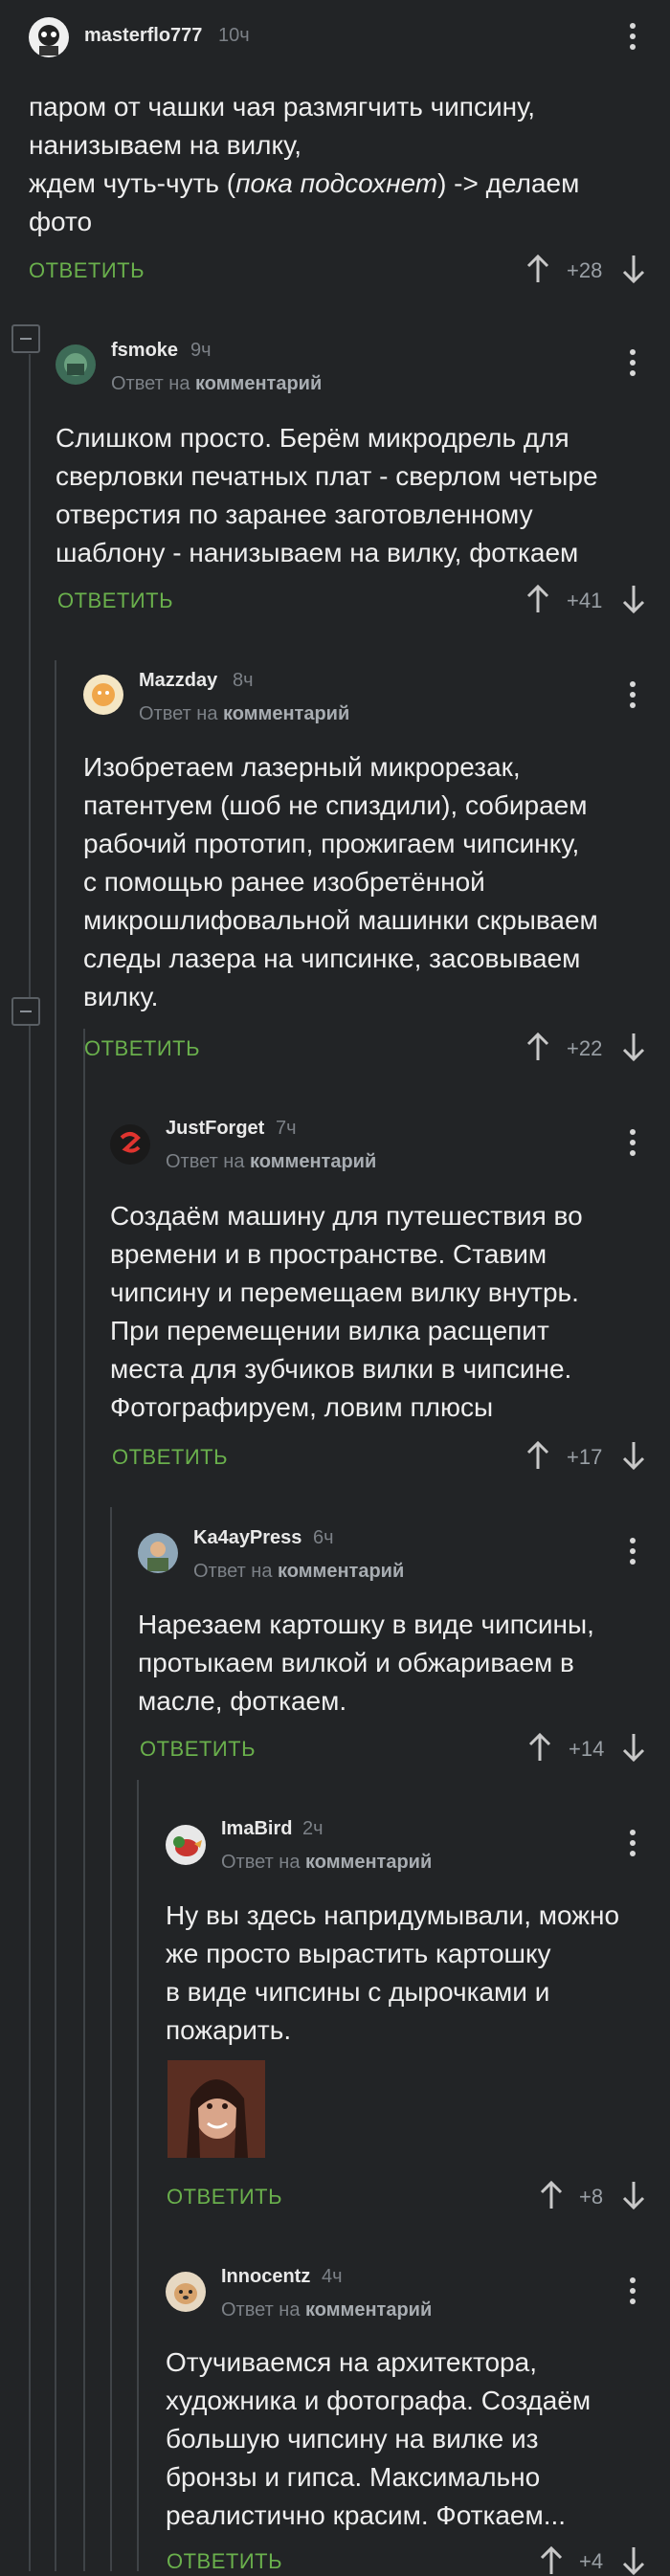  I want to click on comment-text-line: Создаём машину для путешествия во, so click(346, 1216).